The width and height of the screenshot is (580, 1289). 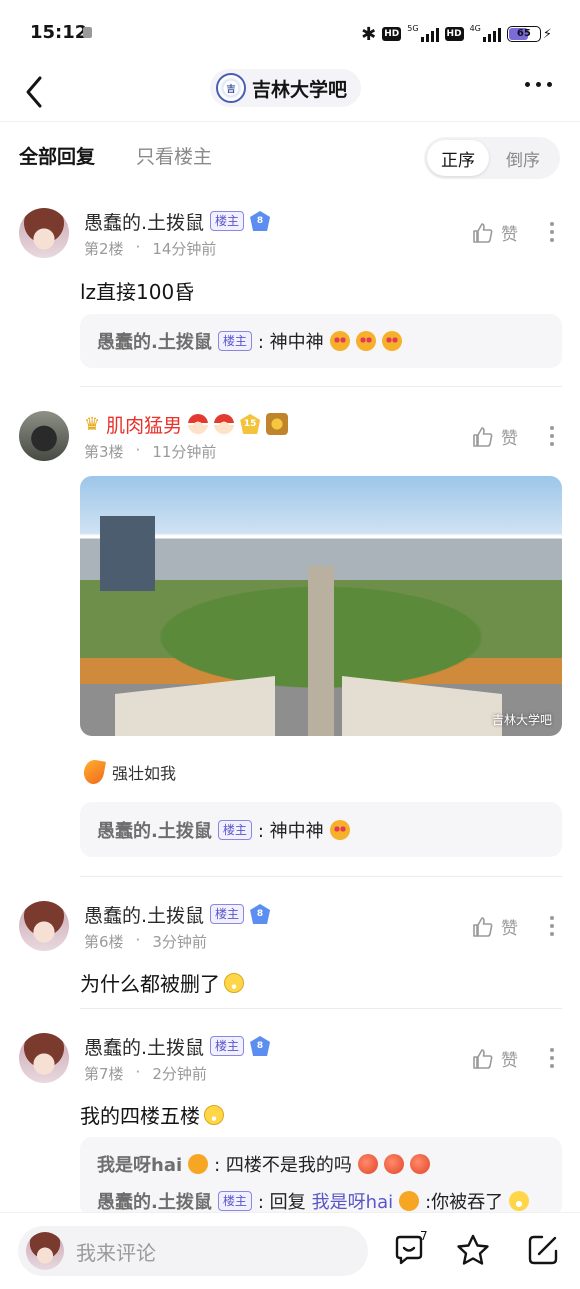 I want to click on post-meta: 第3楼 · 11分钟前, so click(x=150, y=451).